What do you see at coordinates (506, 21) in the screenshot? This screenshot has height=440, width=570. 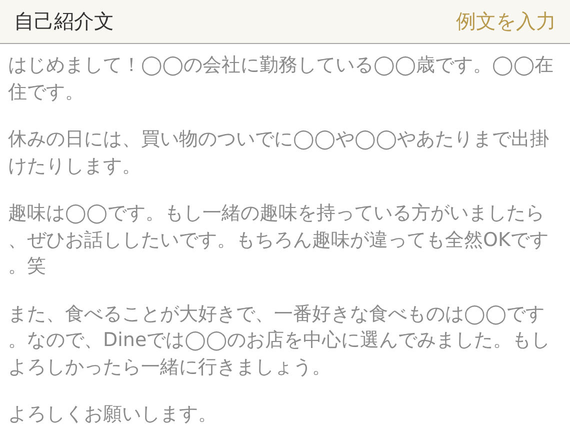 I see `insert-example-link: 例文を入力` at bounding box center [506, 21].